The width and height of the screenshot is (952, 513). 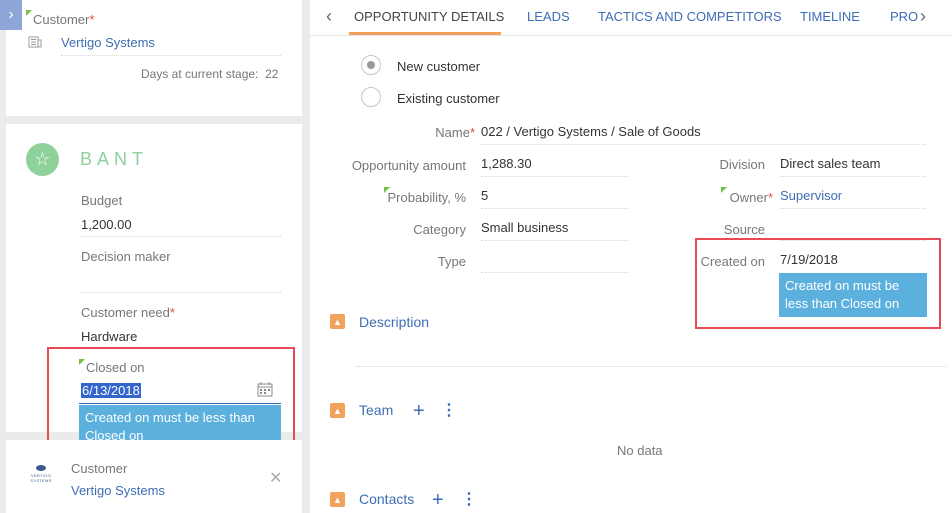 I want to click on owner-link: Supervisor, so click(x=811, y=195).